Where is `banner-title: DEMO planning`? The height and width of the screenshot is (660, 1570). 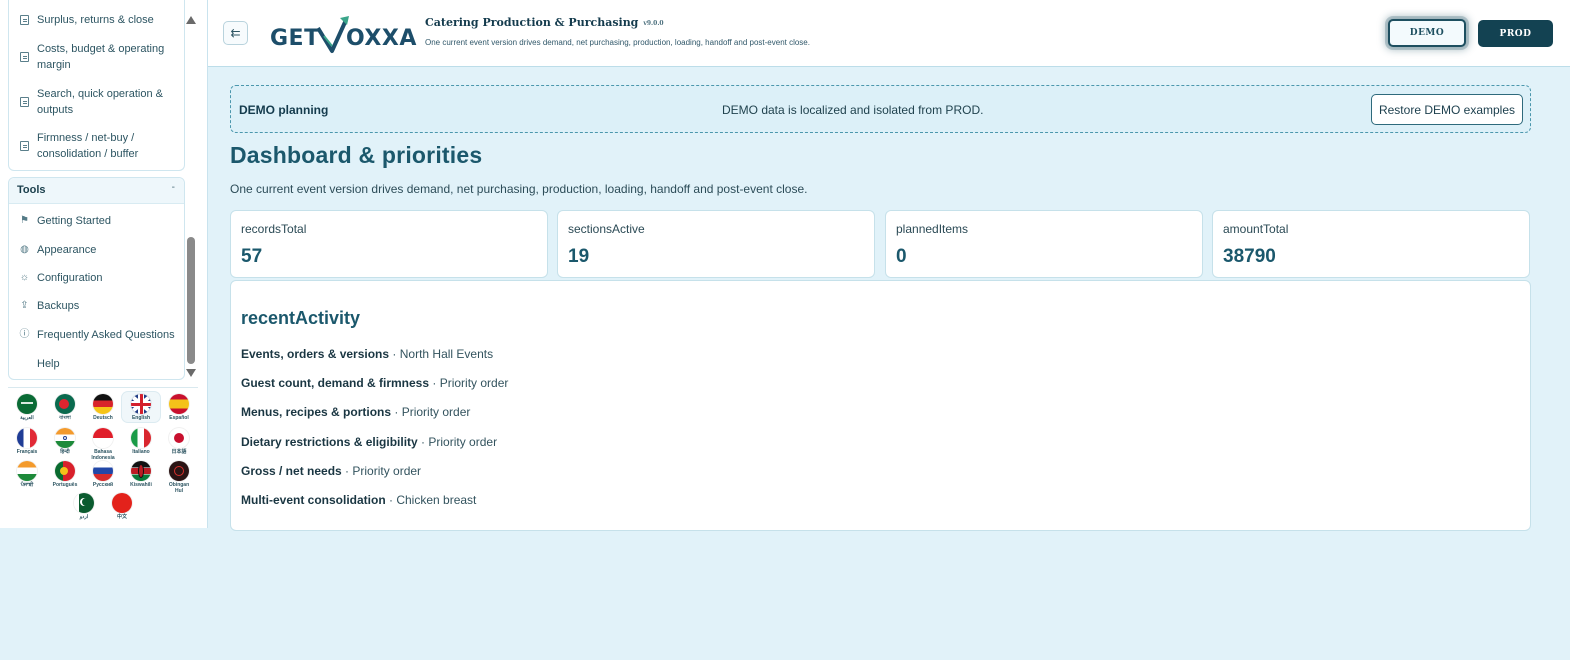 banner-title: DEMO planning is located at coordinates (284, 110).